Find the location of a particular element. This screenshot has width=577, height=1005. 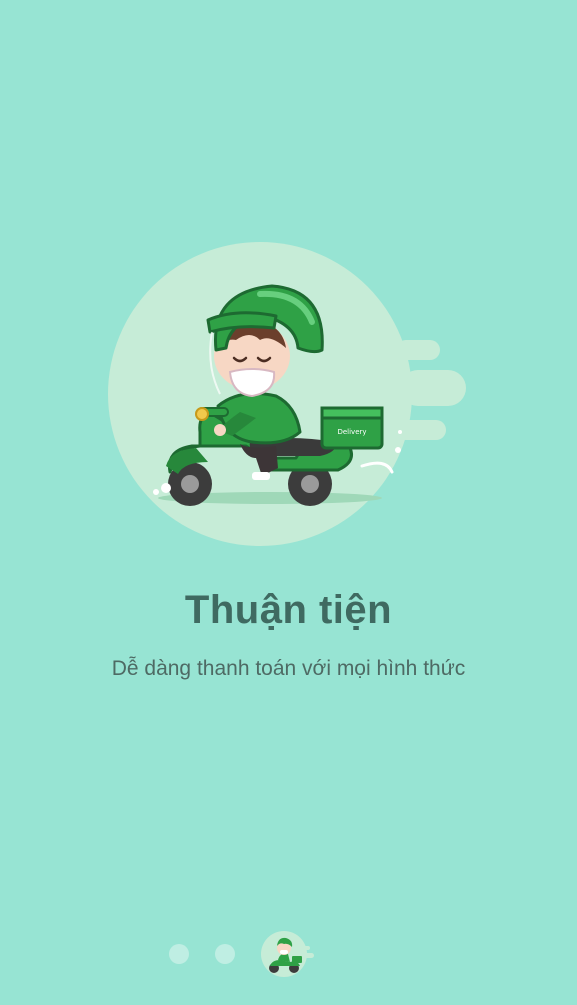

page-dot-active-rider-icon is located at coordinates (287, 954).